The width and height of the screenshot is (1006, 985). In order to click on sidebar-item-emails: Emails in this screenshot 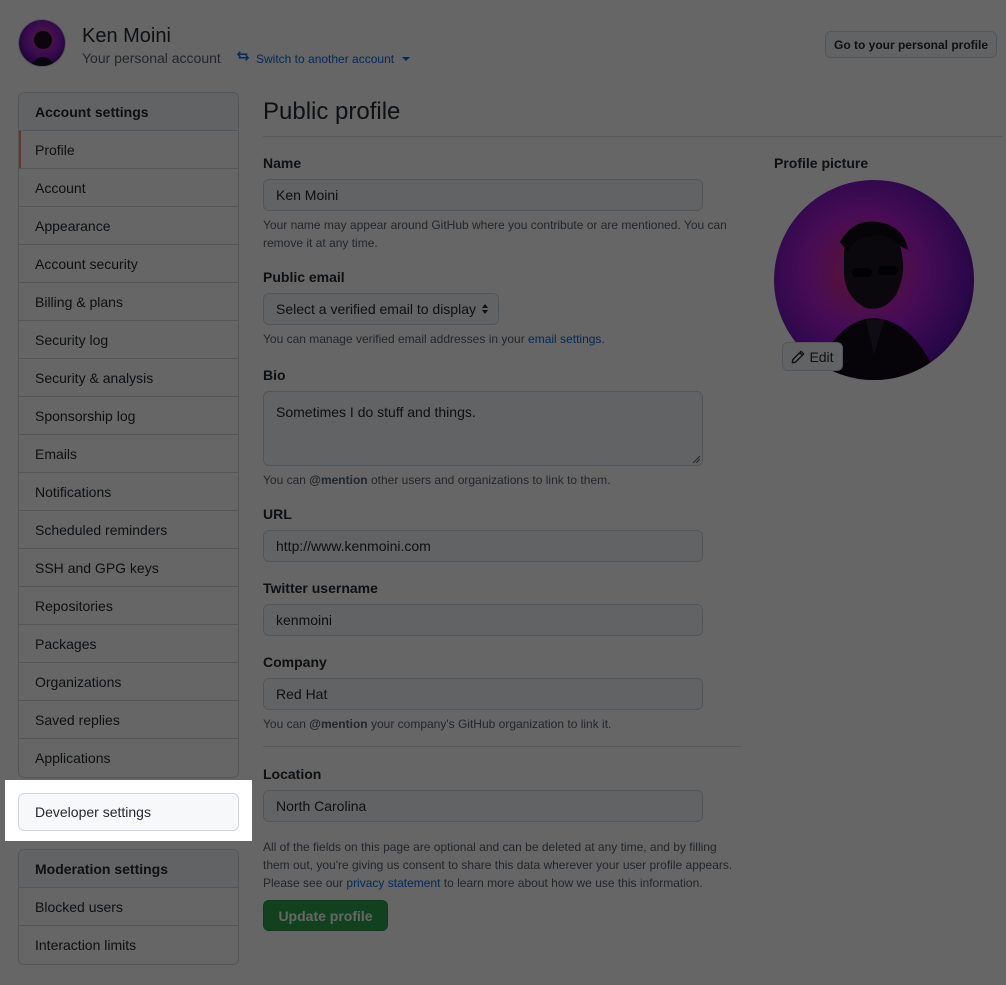, I will do `click(128, 454)`.